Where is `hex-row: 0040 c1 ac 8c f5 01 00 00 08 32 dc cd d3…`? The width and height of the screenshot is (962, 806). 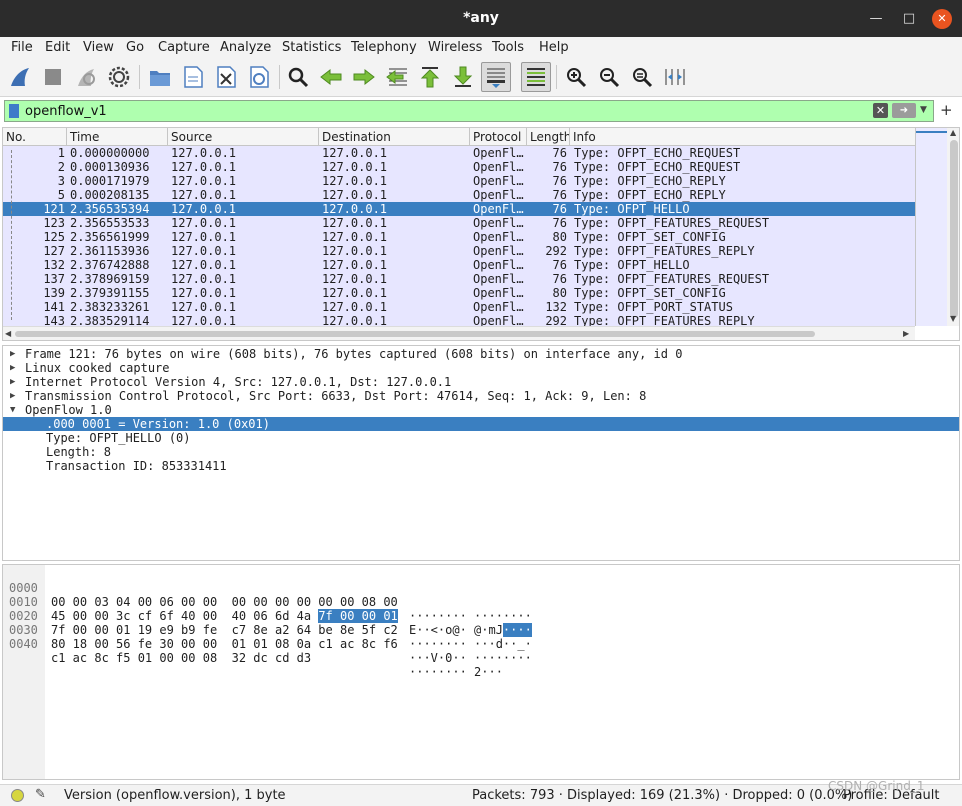
hex-row: 0040 c1 ac 8c f5 01 00 00 08 32 dc cd d3… is located at coordinates (481, 651).